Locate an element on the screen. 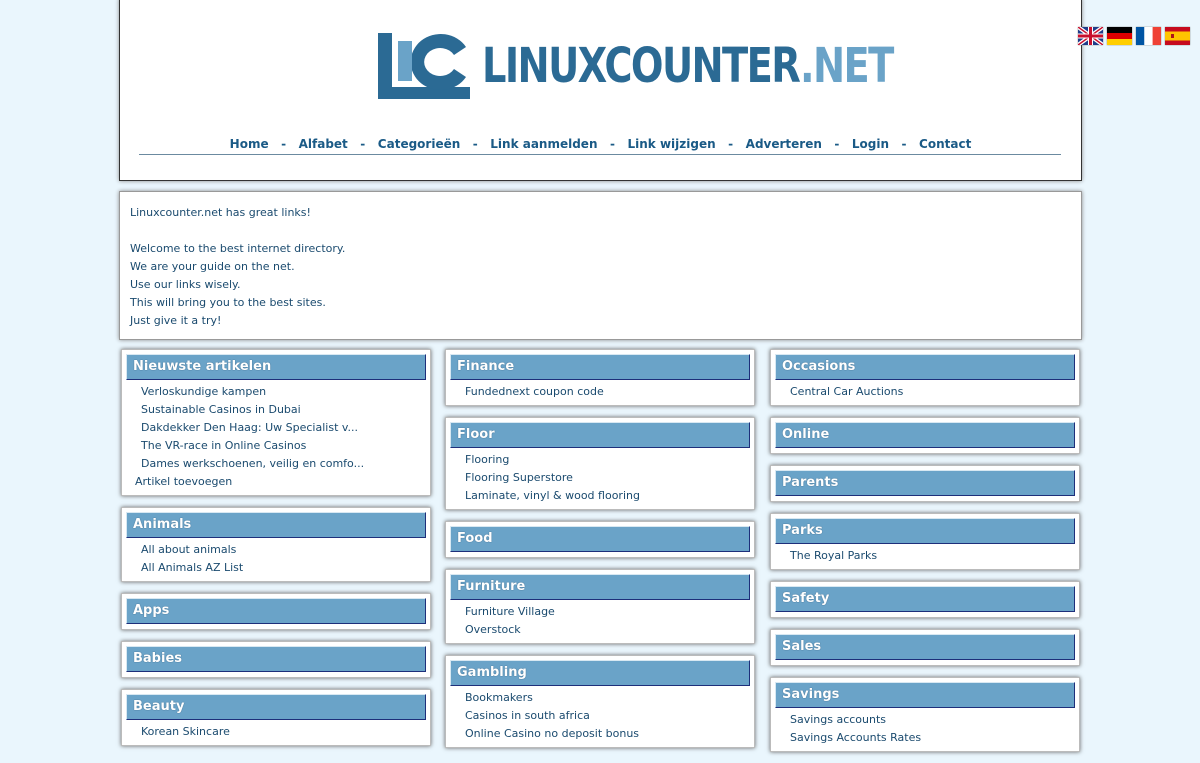  category-title: Apps is located at coordinates (276, 611).